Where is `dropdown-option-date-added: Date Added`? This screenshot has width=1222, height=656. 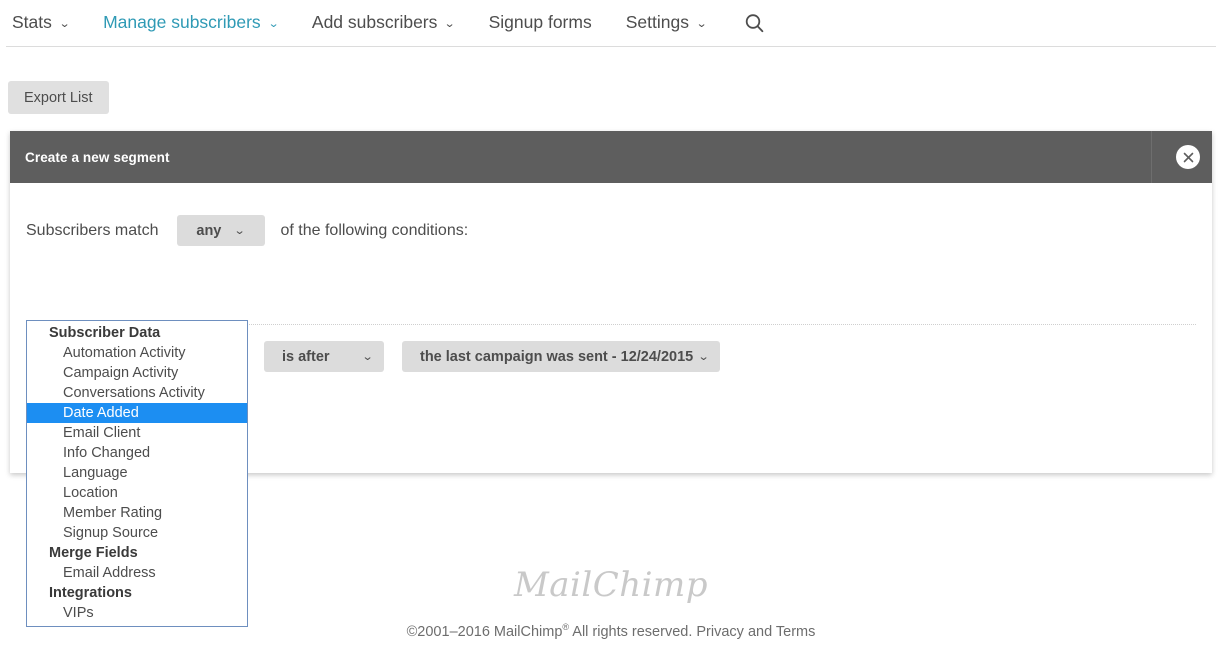 dropdown-option-date-added: Date Added is located at coordinates (137, 413).